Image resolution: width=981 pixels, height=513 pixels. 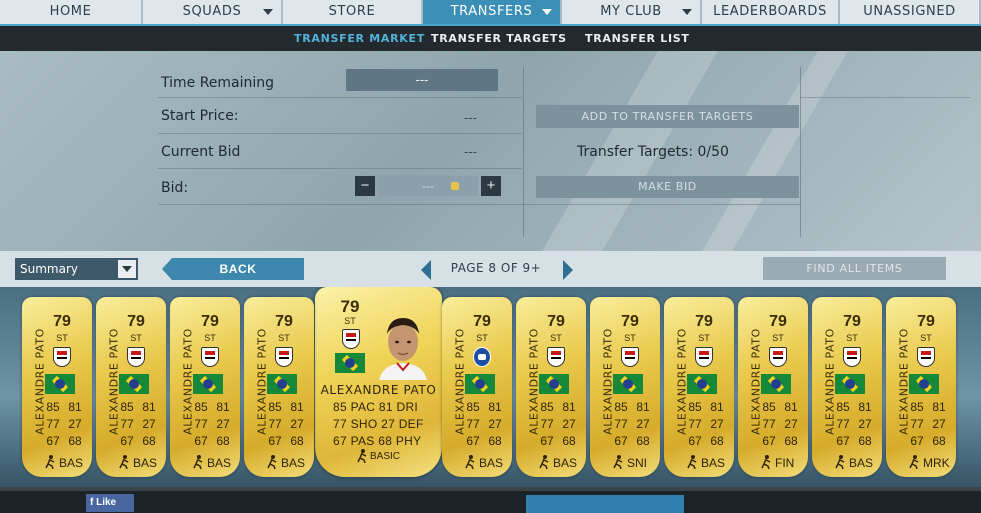 What do you see at coordinates (53, 441) in the screenshot?
I see `card-stat-pas: 67` at bounding box center [53, 441].